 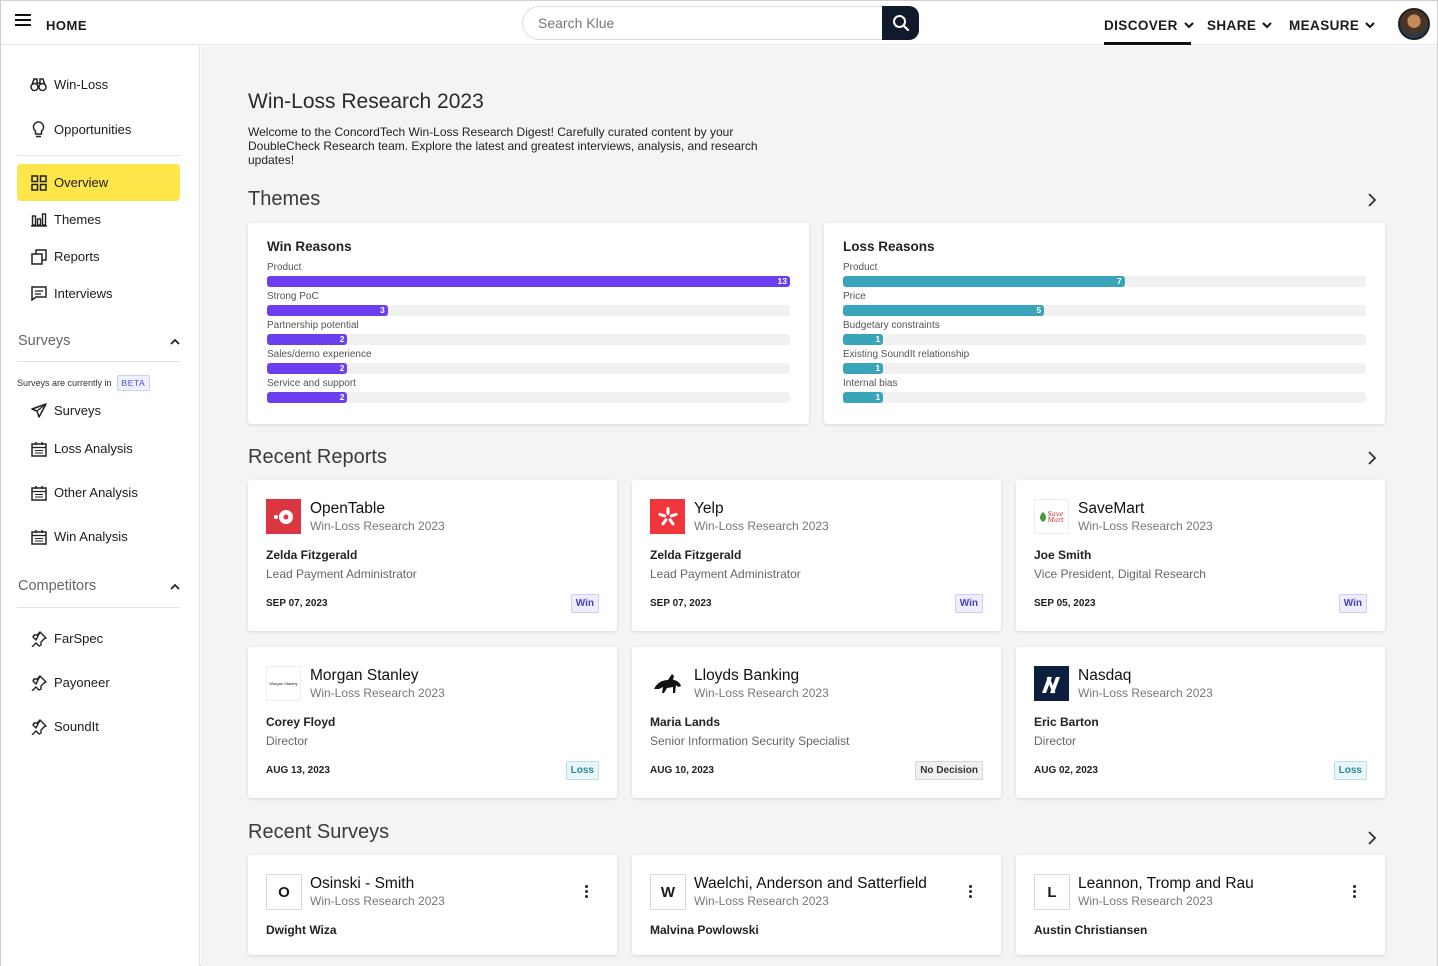 I want to click on sidebar-item-overview: Overview, so click(x=98, y=182).